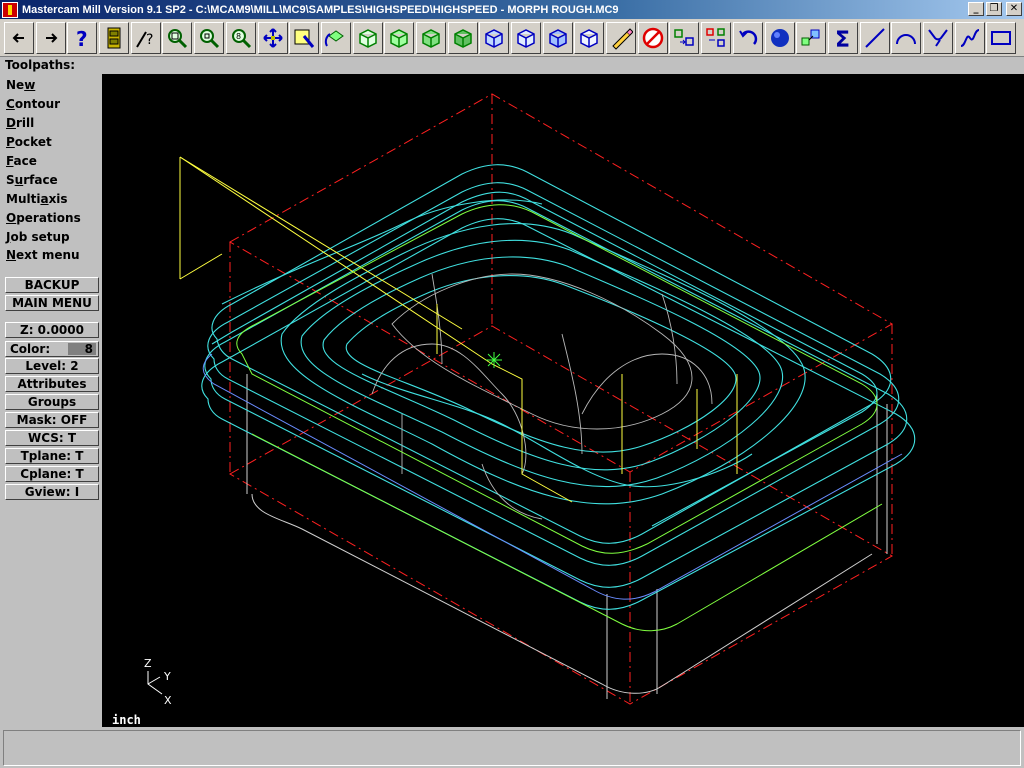 Image resolution: width=1024 pixels, height=768 pixels. What do you see at coordinates (304, 37) in the screenshot?
I see `select-icon` at bounding box center [304, 37].